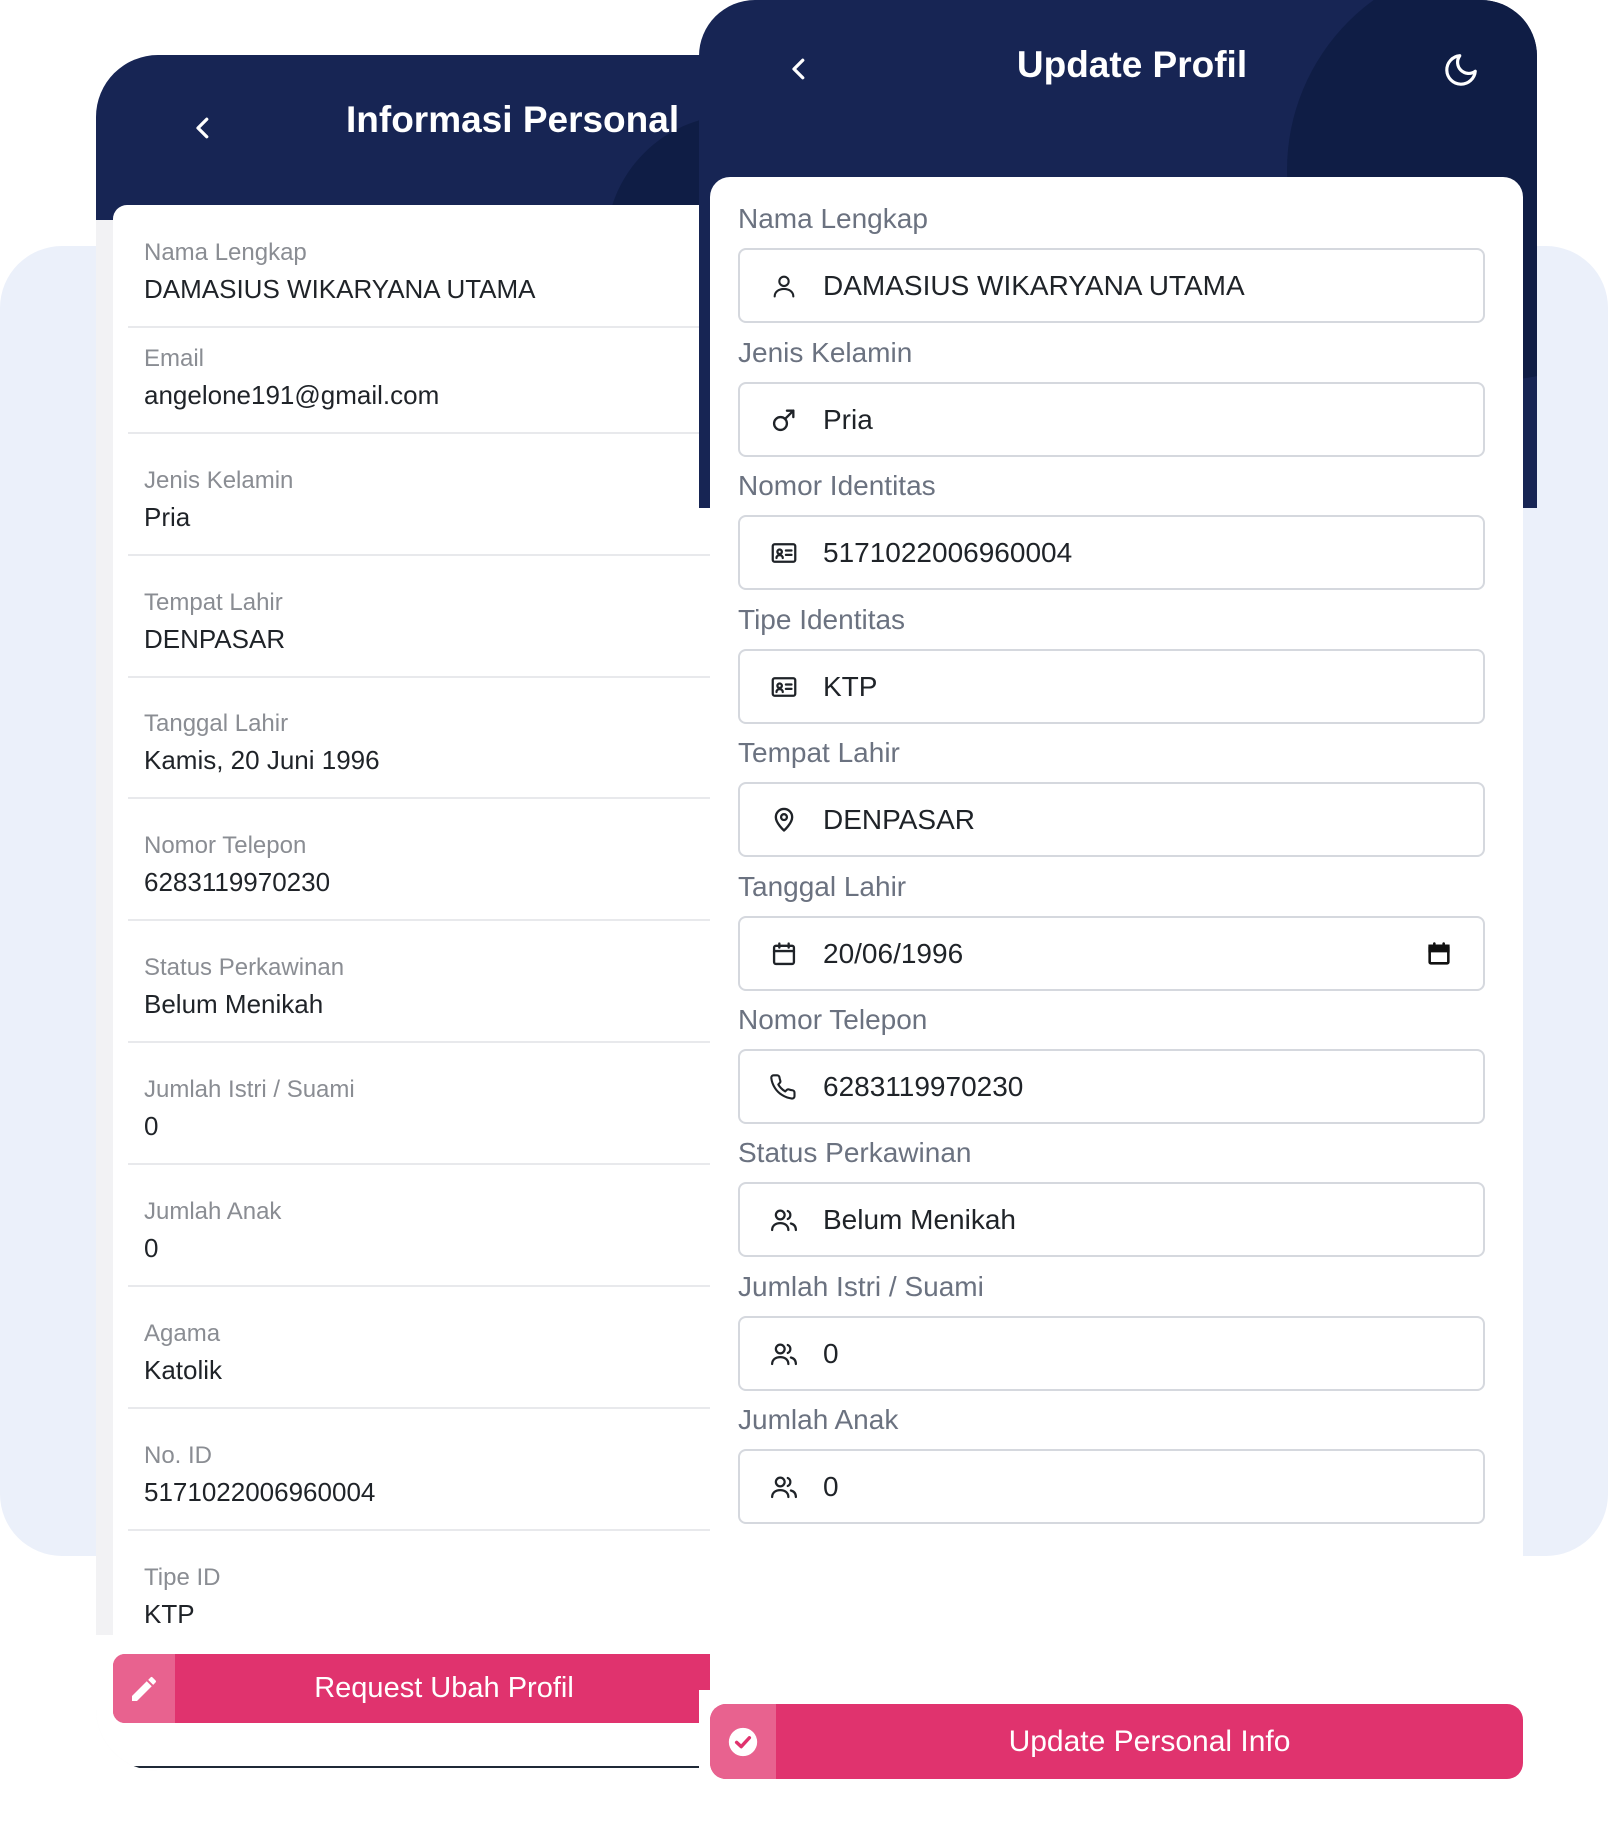 The image size is (1608, 1825). I want to click on field-value: 5171022006960004, so click(948, 552).